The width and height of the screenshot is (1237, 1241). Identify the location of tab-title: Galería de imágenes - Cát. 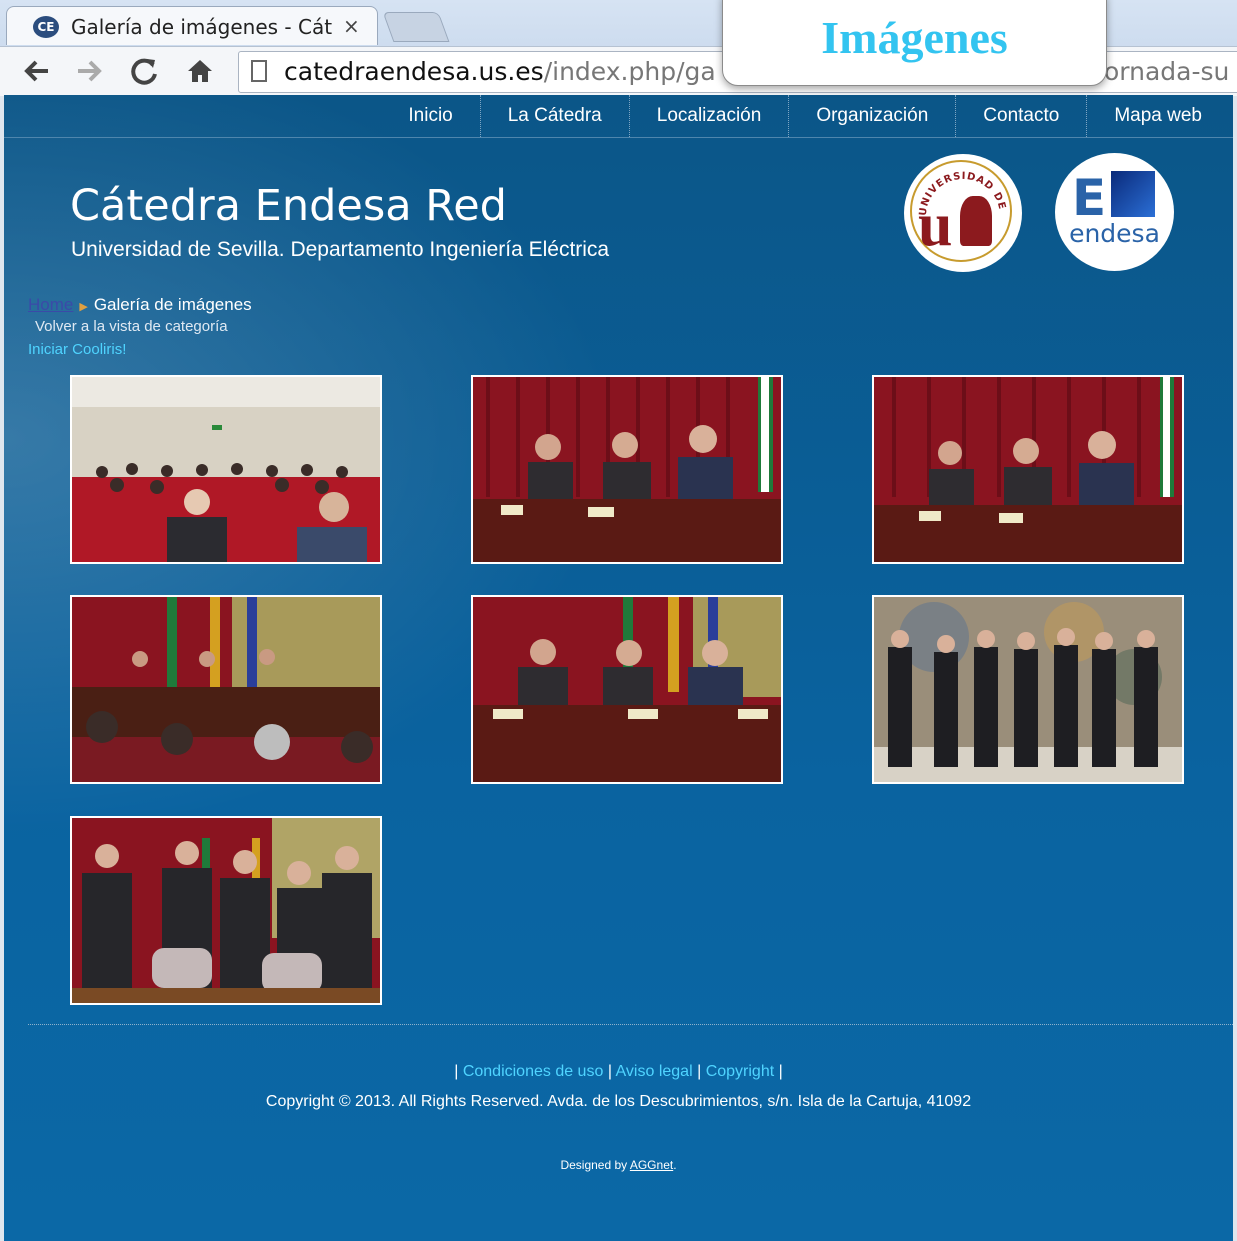
(202, 27).